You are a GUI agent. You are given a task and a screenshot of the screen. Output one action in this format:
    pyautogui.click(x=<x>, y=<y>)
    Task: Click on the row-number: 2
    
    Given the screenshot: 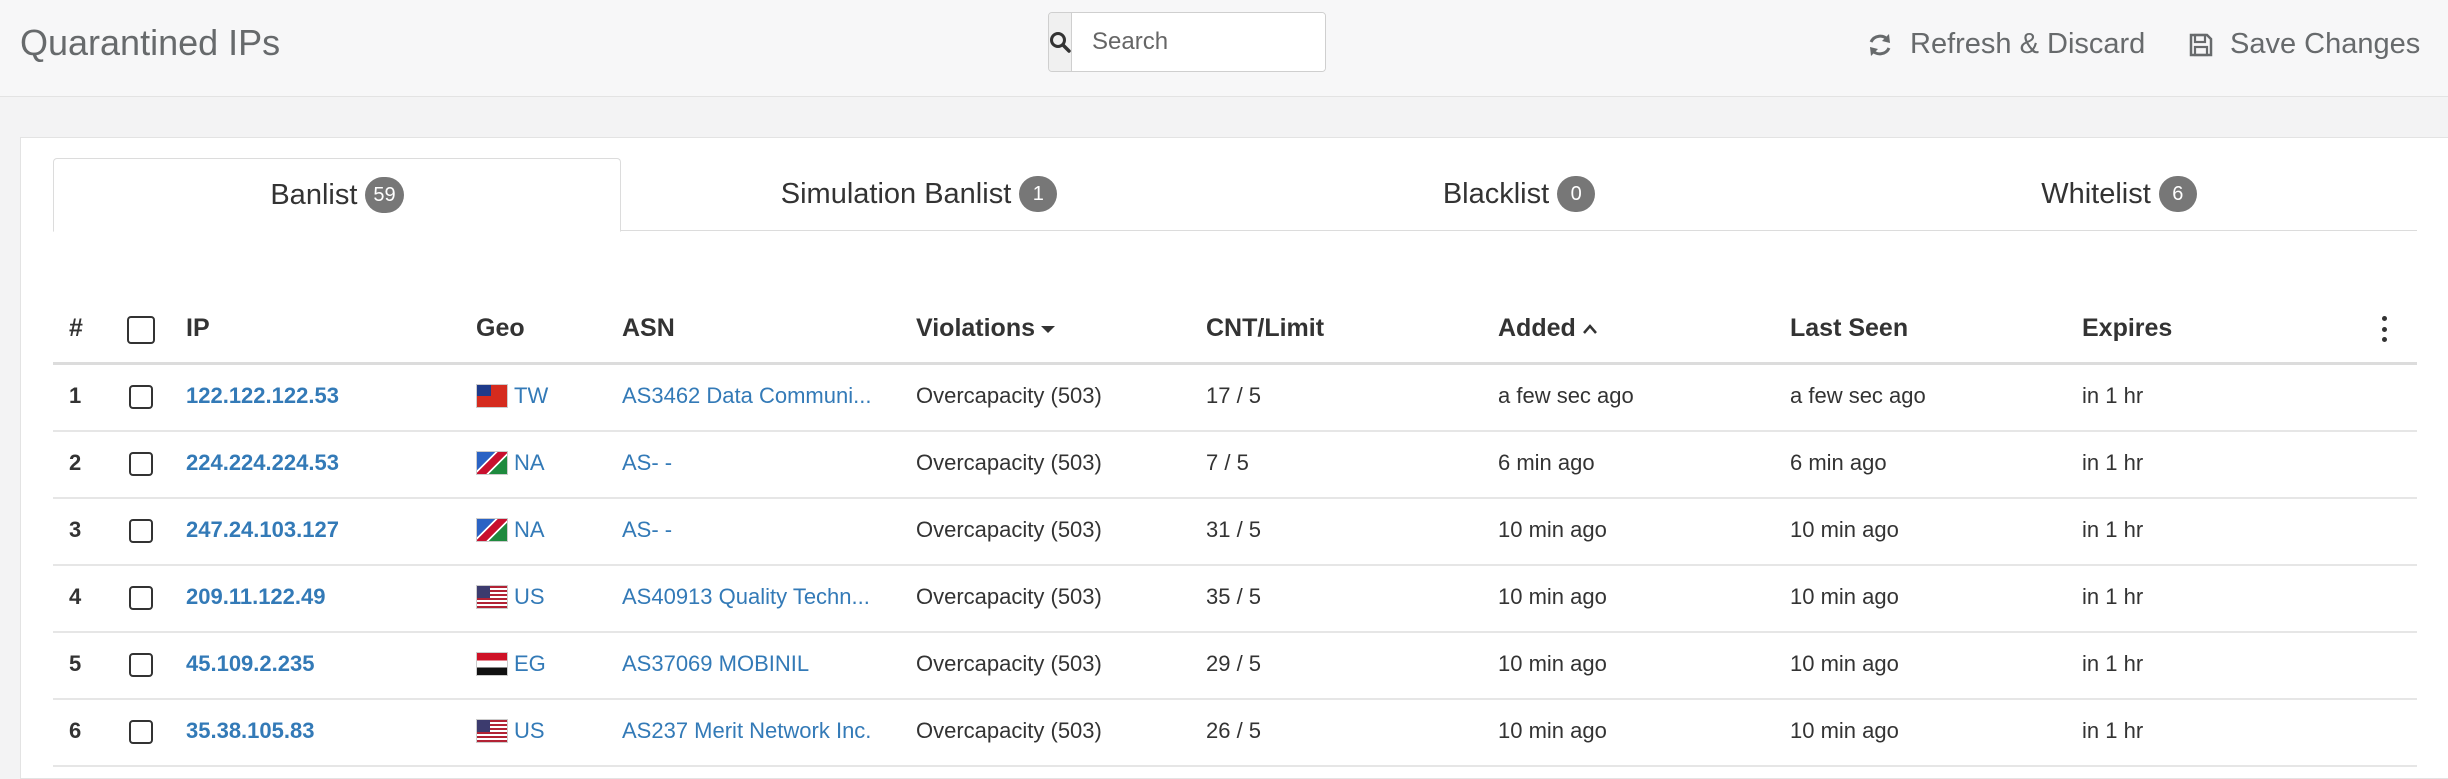 What is the action you would take?
    pyautogui.click(x=75, y=462)
    